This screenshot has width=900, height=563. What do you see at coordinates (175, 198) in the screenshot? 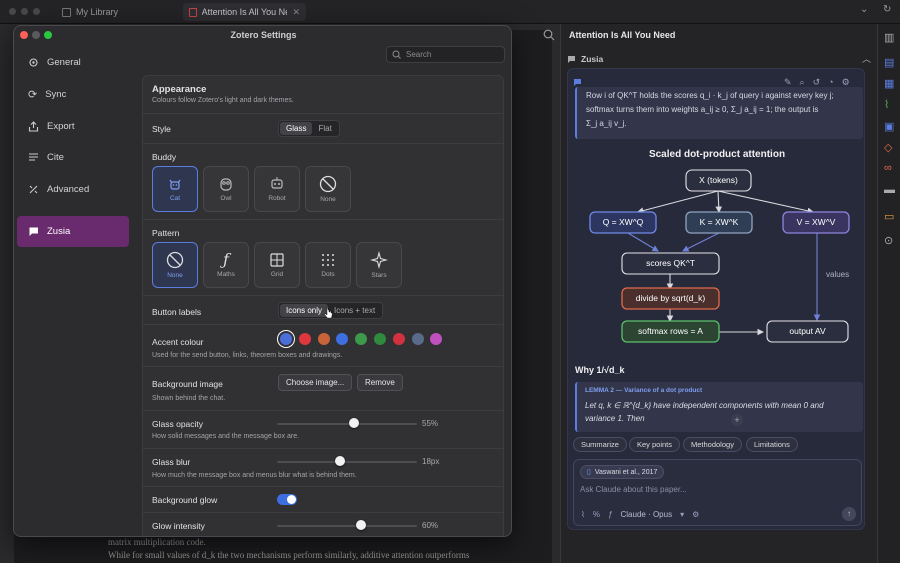
I see `buddy-option-label: Cat` at bounding box center [175, 198].